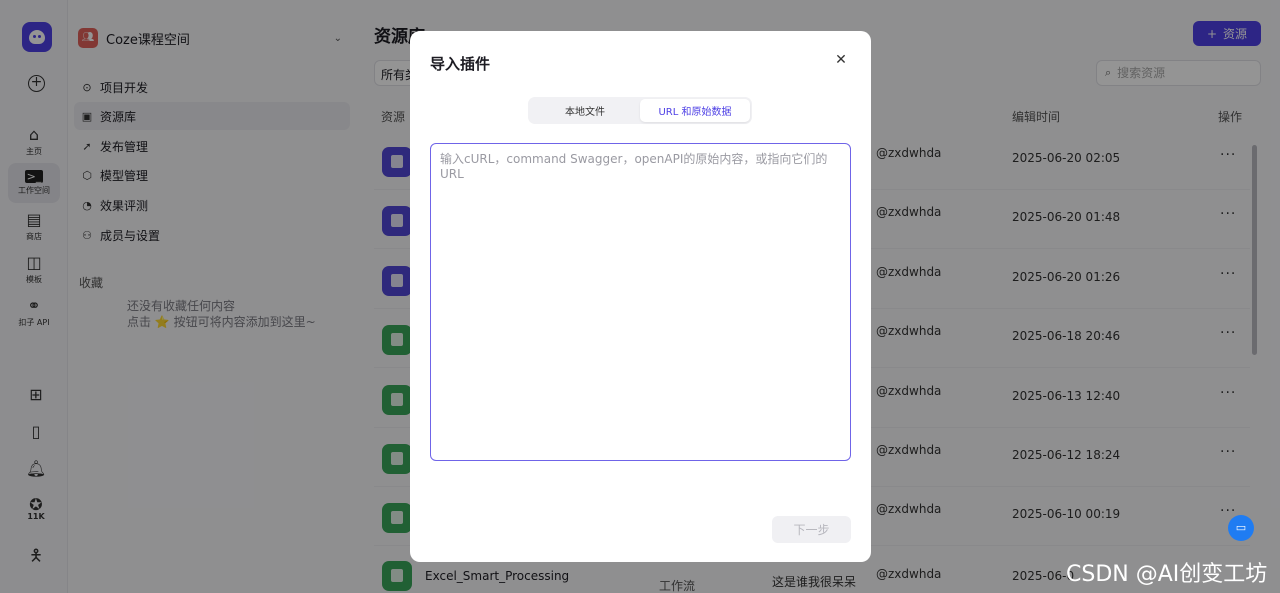 Image resolution: width=1280 pixels, height=593 pixels. Describe the element at coordinates (811, 529) in the screenshot. I see `next-step-button: 下一步` at that location.